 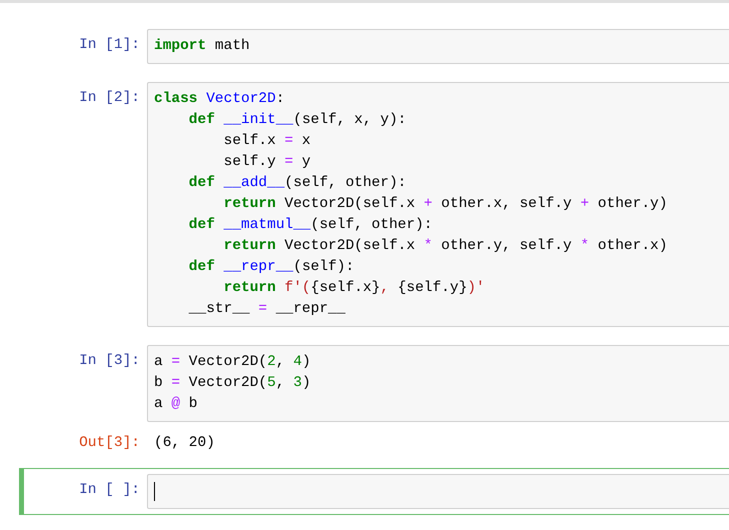 What do you see at coordinates (445, 246) in the screenshot?
I see `code-line: return Vector2D(self.x * other.y, self.y * other.x)` at bounding box center [445, 246].